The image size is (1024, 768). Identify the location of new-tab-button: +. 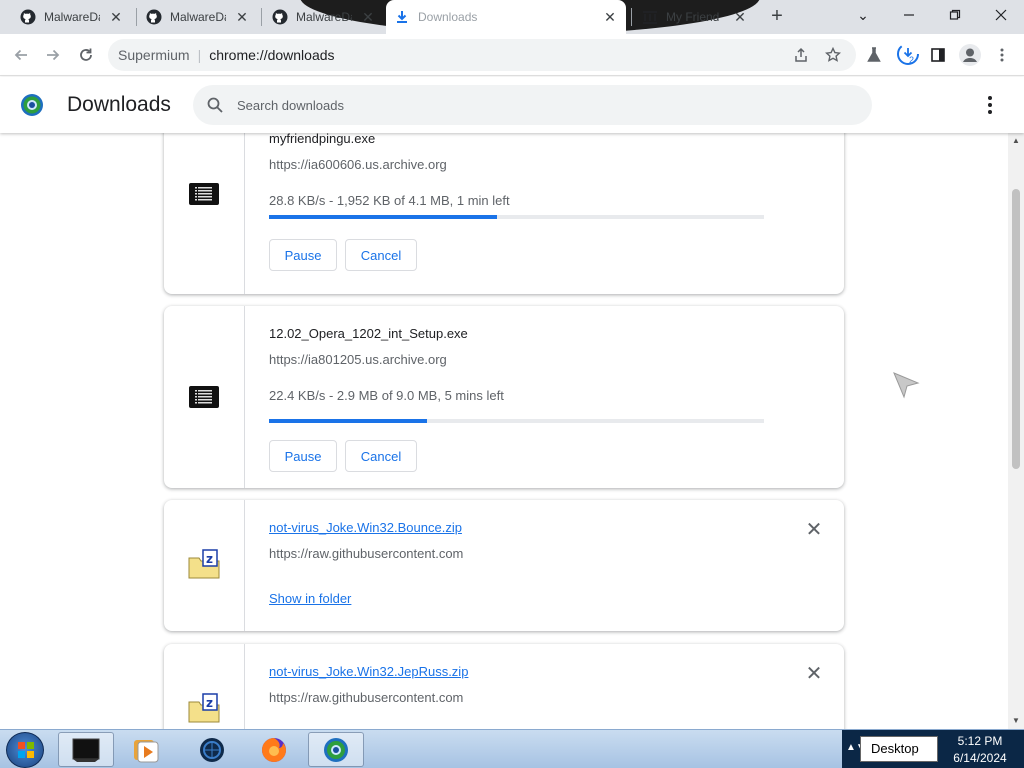
(777, 16).